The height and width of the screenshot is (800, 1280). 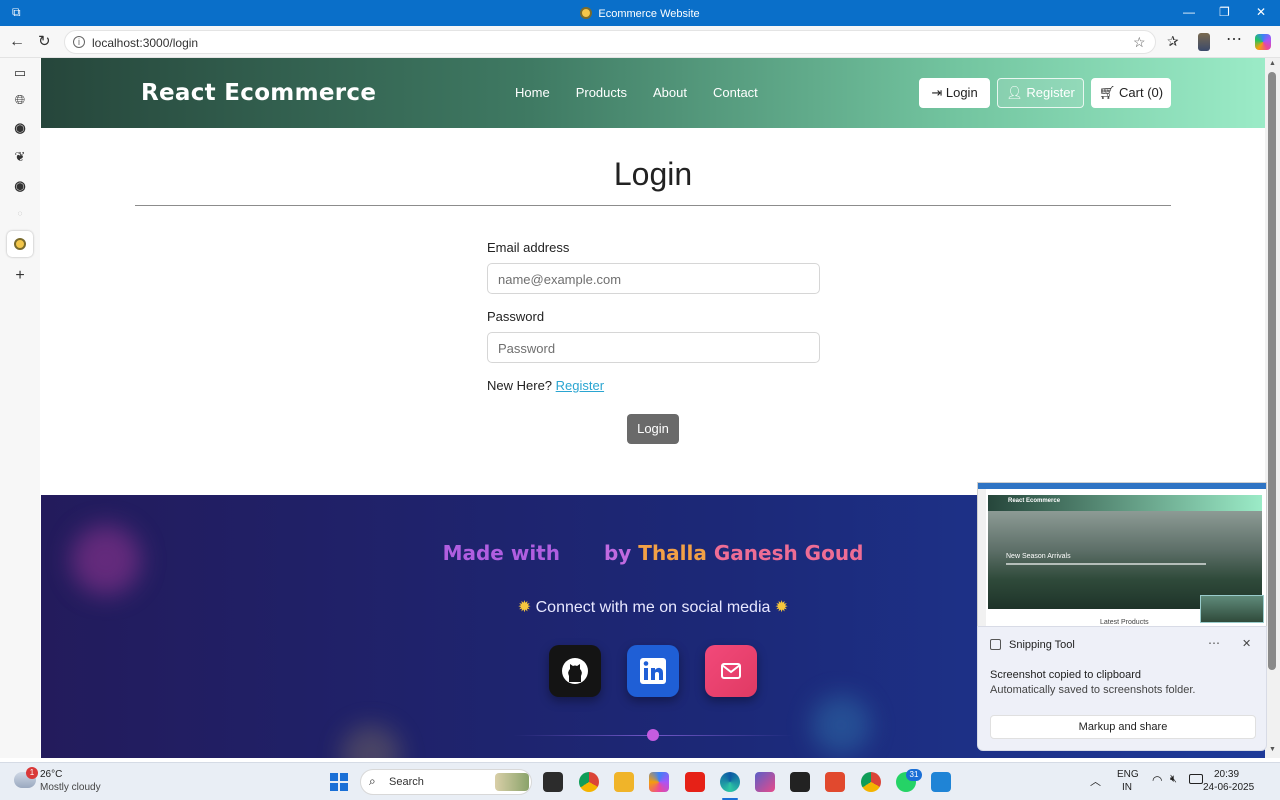 What do you see at coordinates (1272, 749) in the screenshot?
I see `scroll-down-icon: ▼` at bounding box center [1272, 749].